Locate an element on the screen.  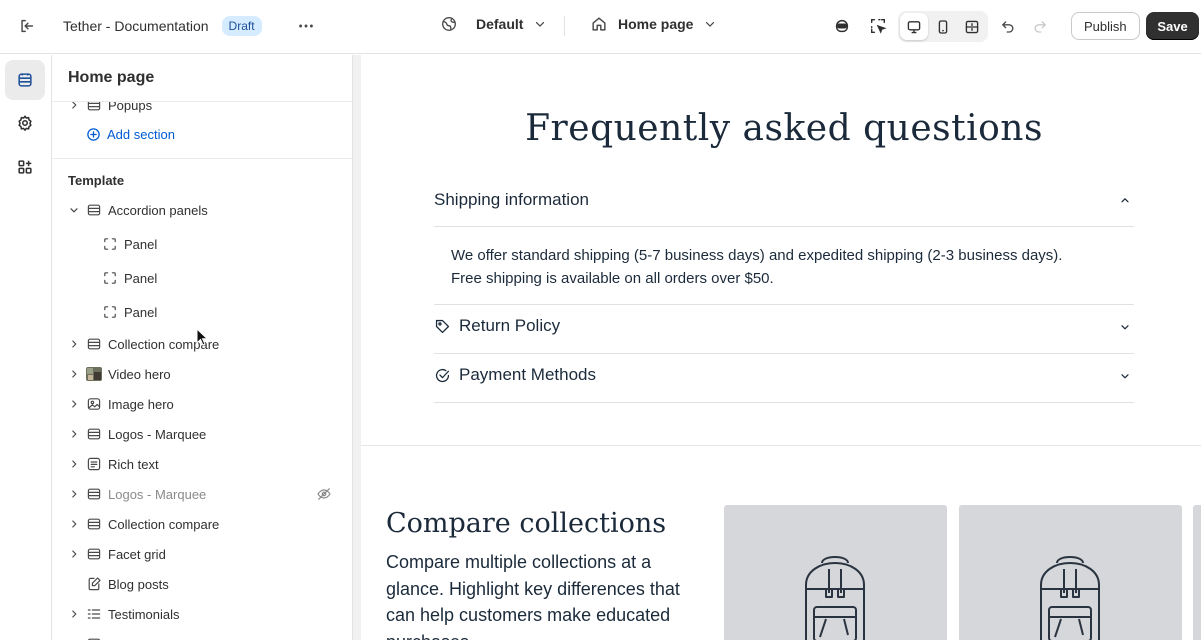
sidebar-item-label: Accordion panels is located at coordinates (158, 210).